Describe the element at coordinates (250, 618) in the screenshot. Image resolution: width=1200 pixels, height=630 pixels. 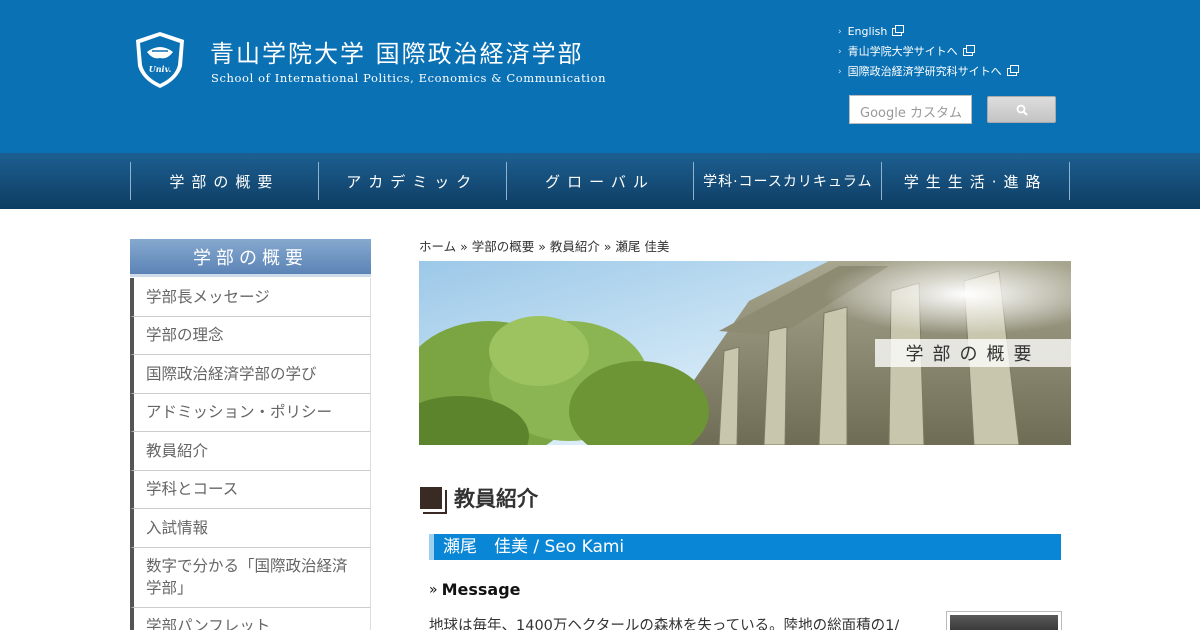
I see `sidebar-item-pamphlet: 学部パンフレット` at that location.